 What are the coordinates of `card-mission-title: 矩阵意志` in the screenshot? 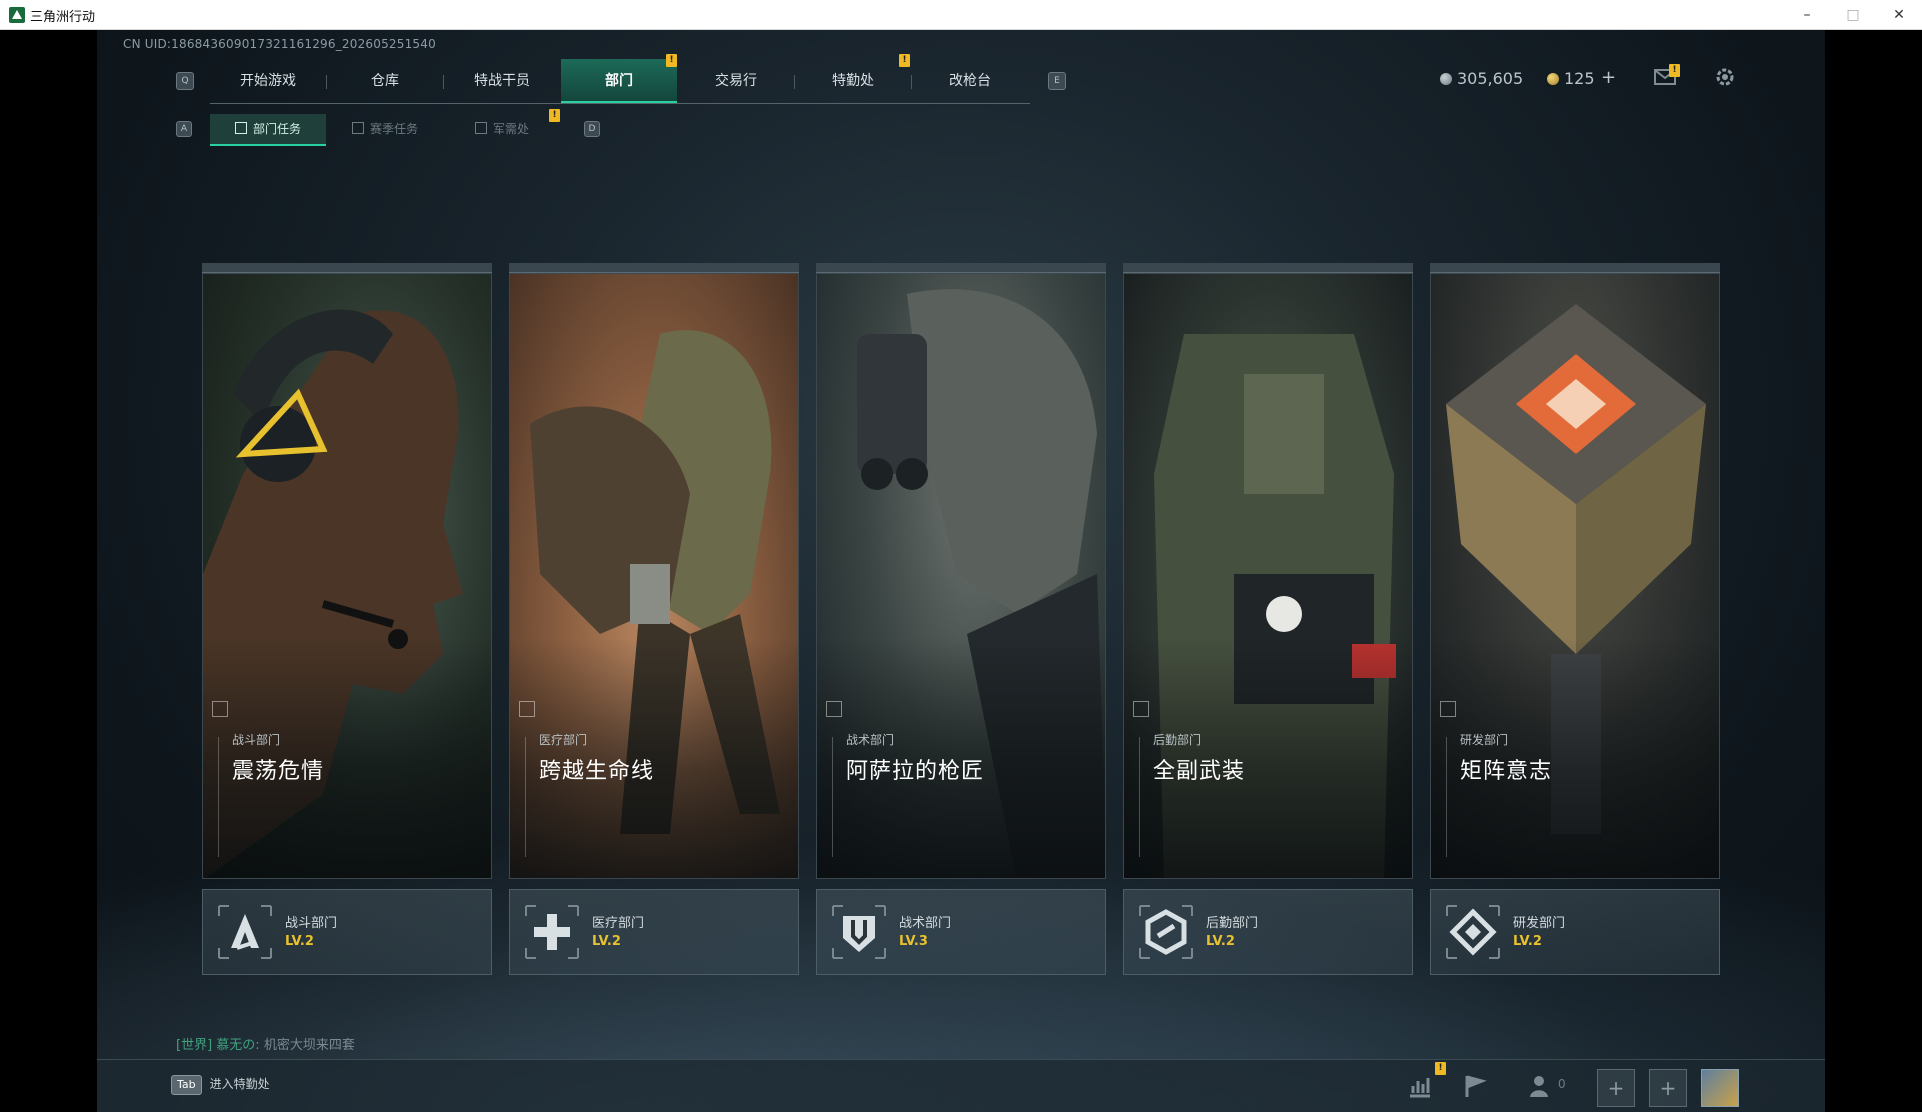 It's located at (1506, 771).